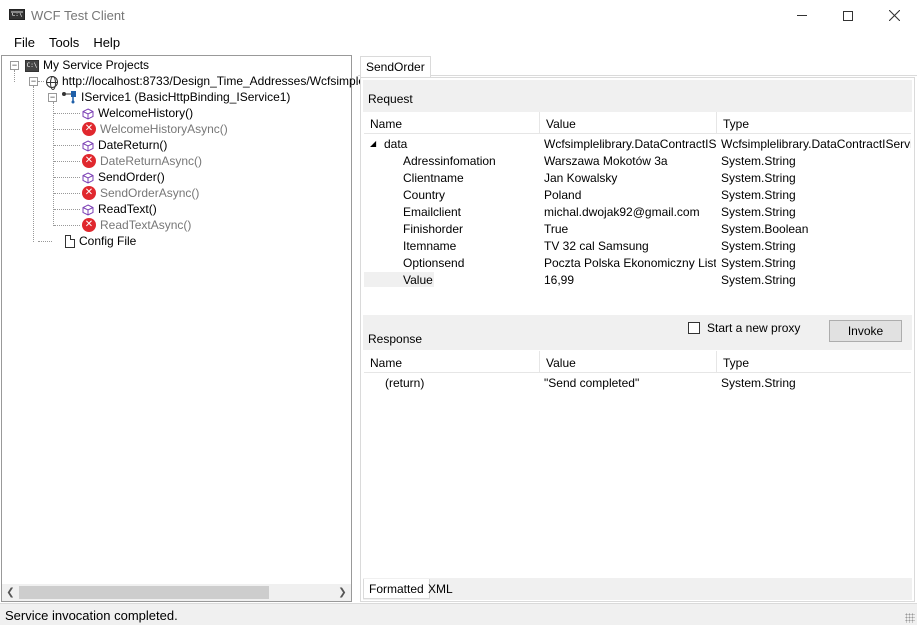  I want to click on cell-name: Country, so click(424, 195).